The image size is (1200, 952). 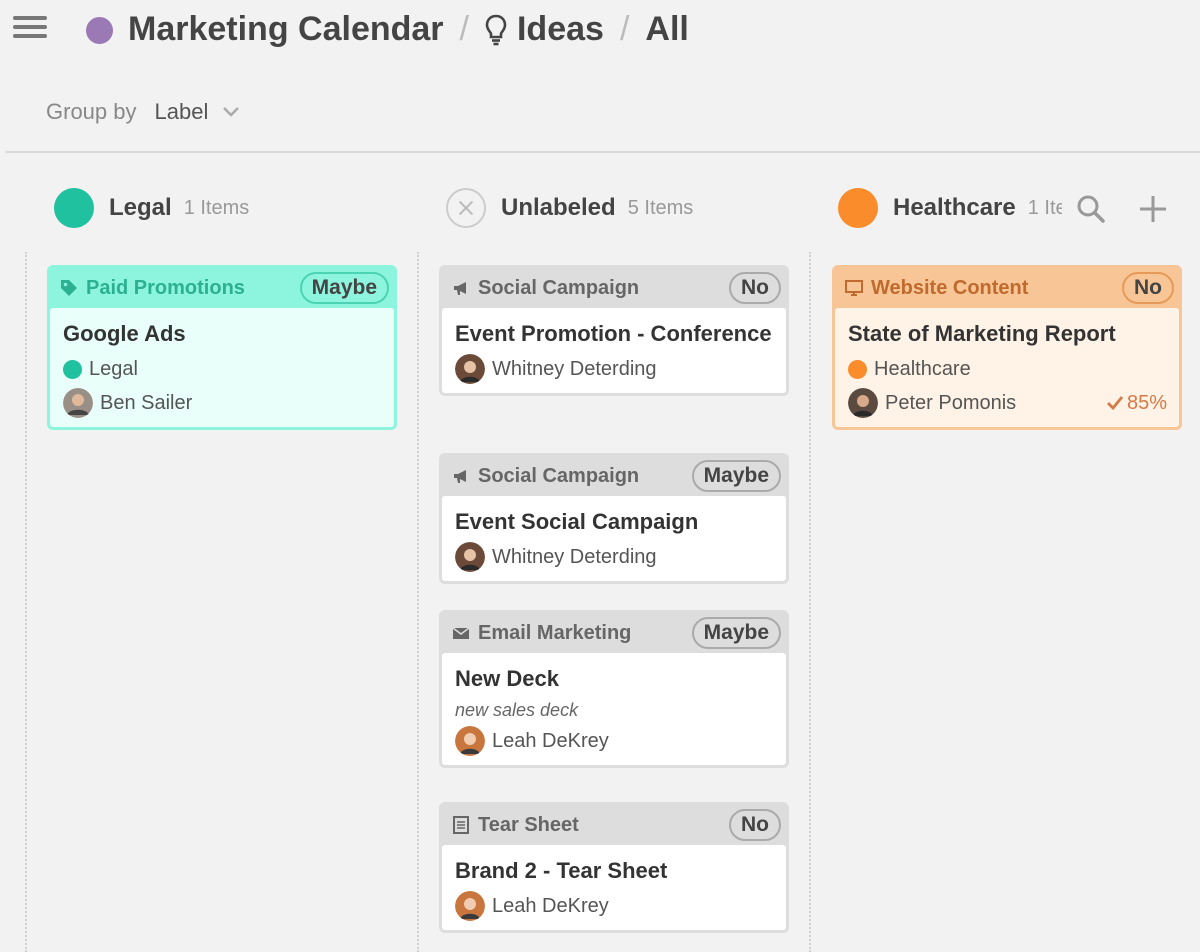 What do you see at coordinates (222, 333) in the screenshot?
I see `card-title: Google Ads` at bounding box center [222, 333].